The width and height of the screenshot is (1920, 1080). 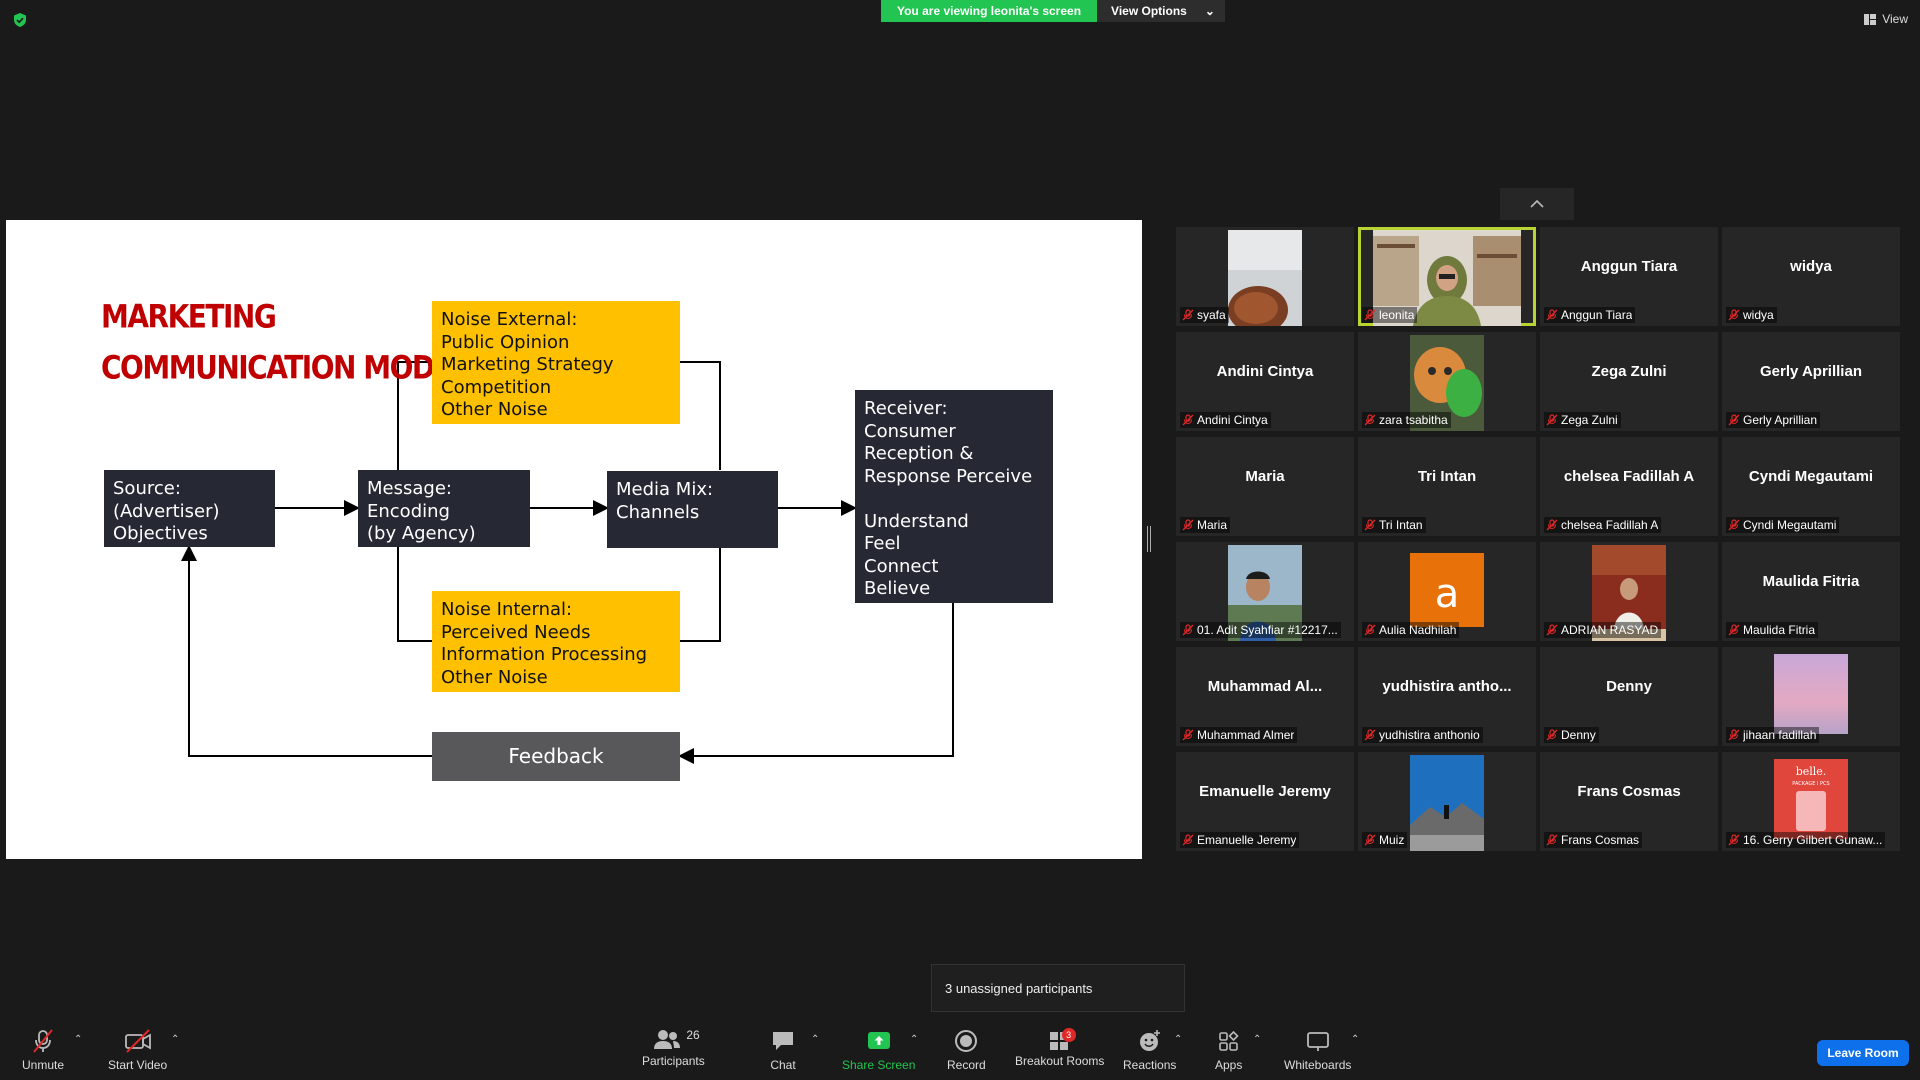 I want to click on participant-tile: widya widya, so click(x=1811, y=276).